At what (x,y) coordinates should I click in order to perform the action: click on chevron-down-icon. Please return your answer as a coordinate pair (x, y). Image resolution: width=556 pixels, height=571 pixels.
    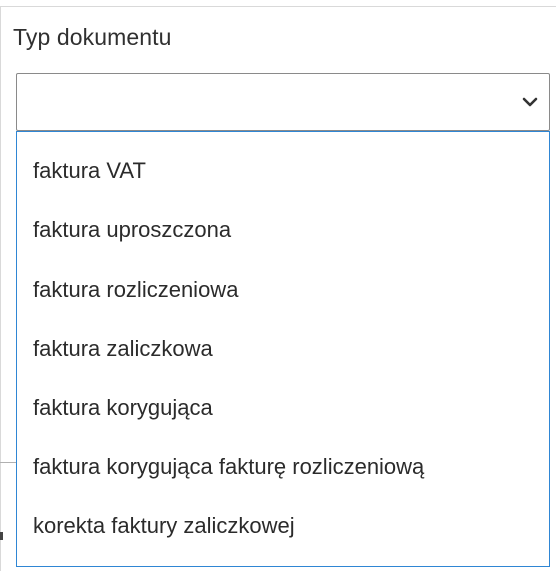
    Looking at the image, I should click on (530, 102).